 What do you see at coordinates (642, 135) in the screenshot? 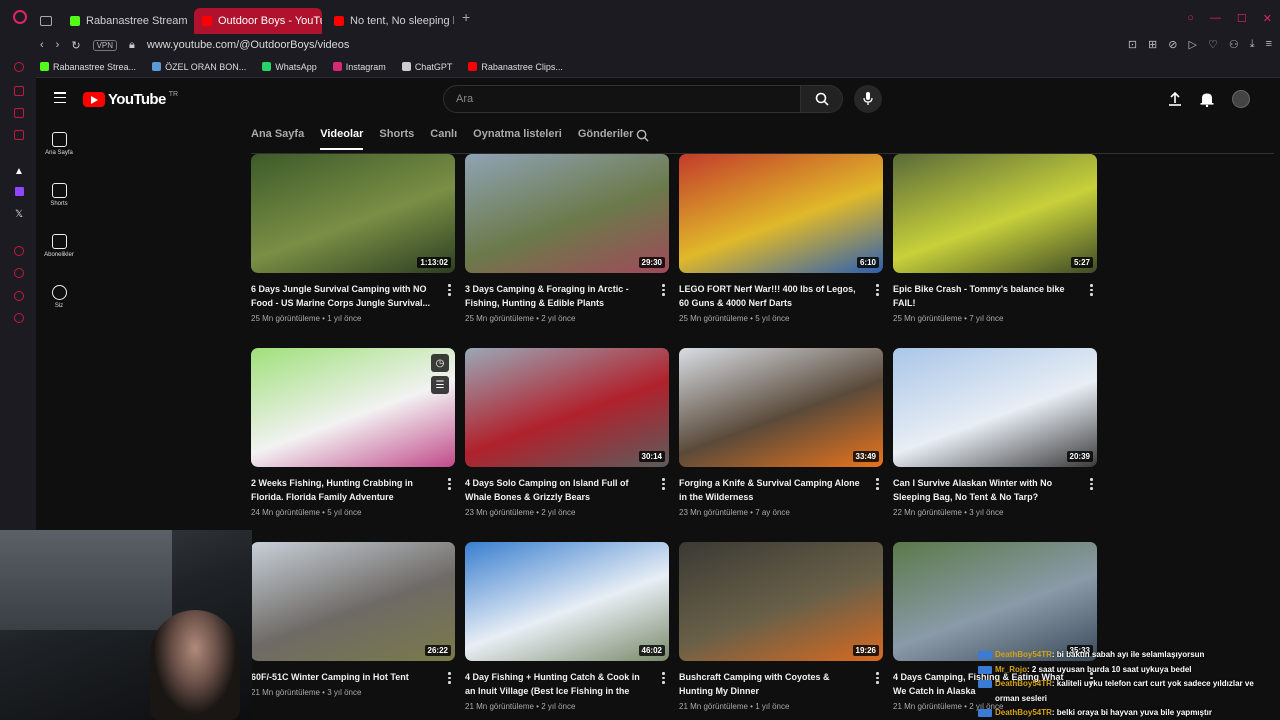
I see `channel-search-icon` at bounding box center [642, 135].